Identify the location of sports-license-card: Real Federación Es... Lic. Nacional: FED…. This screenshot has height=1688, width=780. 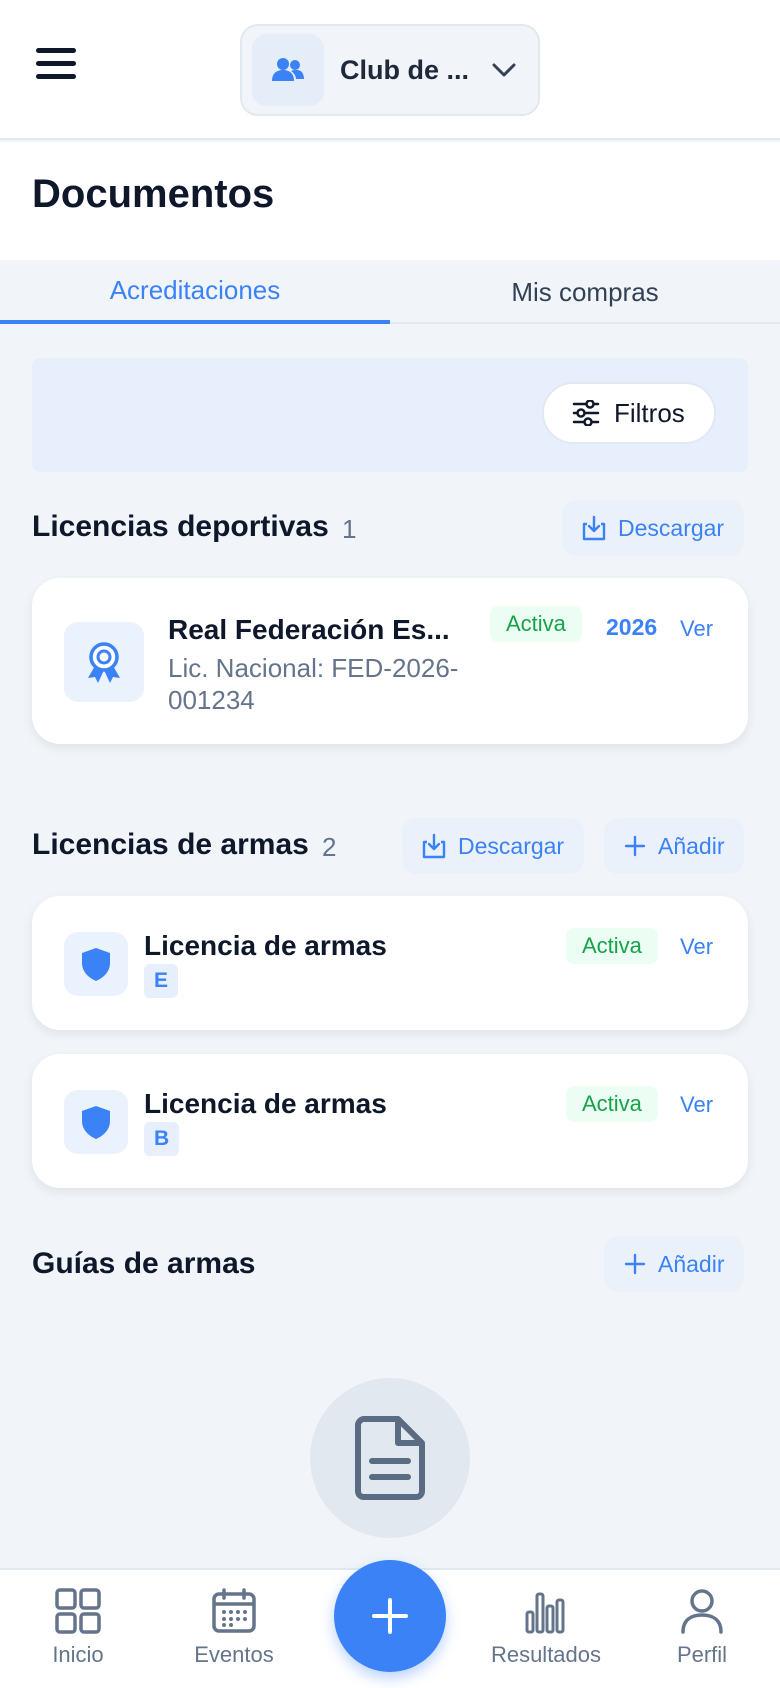
(390, 661).